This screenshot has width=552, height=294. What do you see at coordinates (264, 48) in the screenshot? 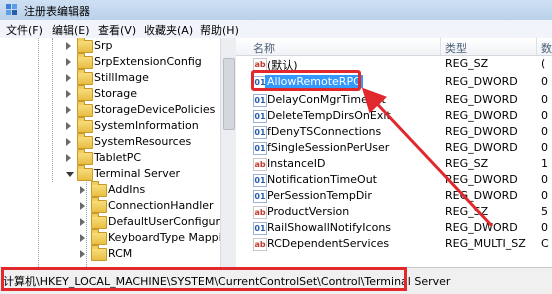
I see `column-header-name: 名称` at bounding box center [264, 48].